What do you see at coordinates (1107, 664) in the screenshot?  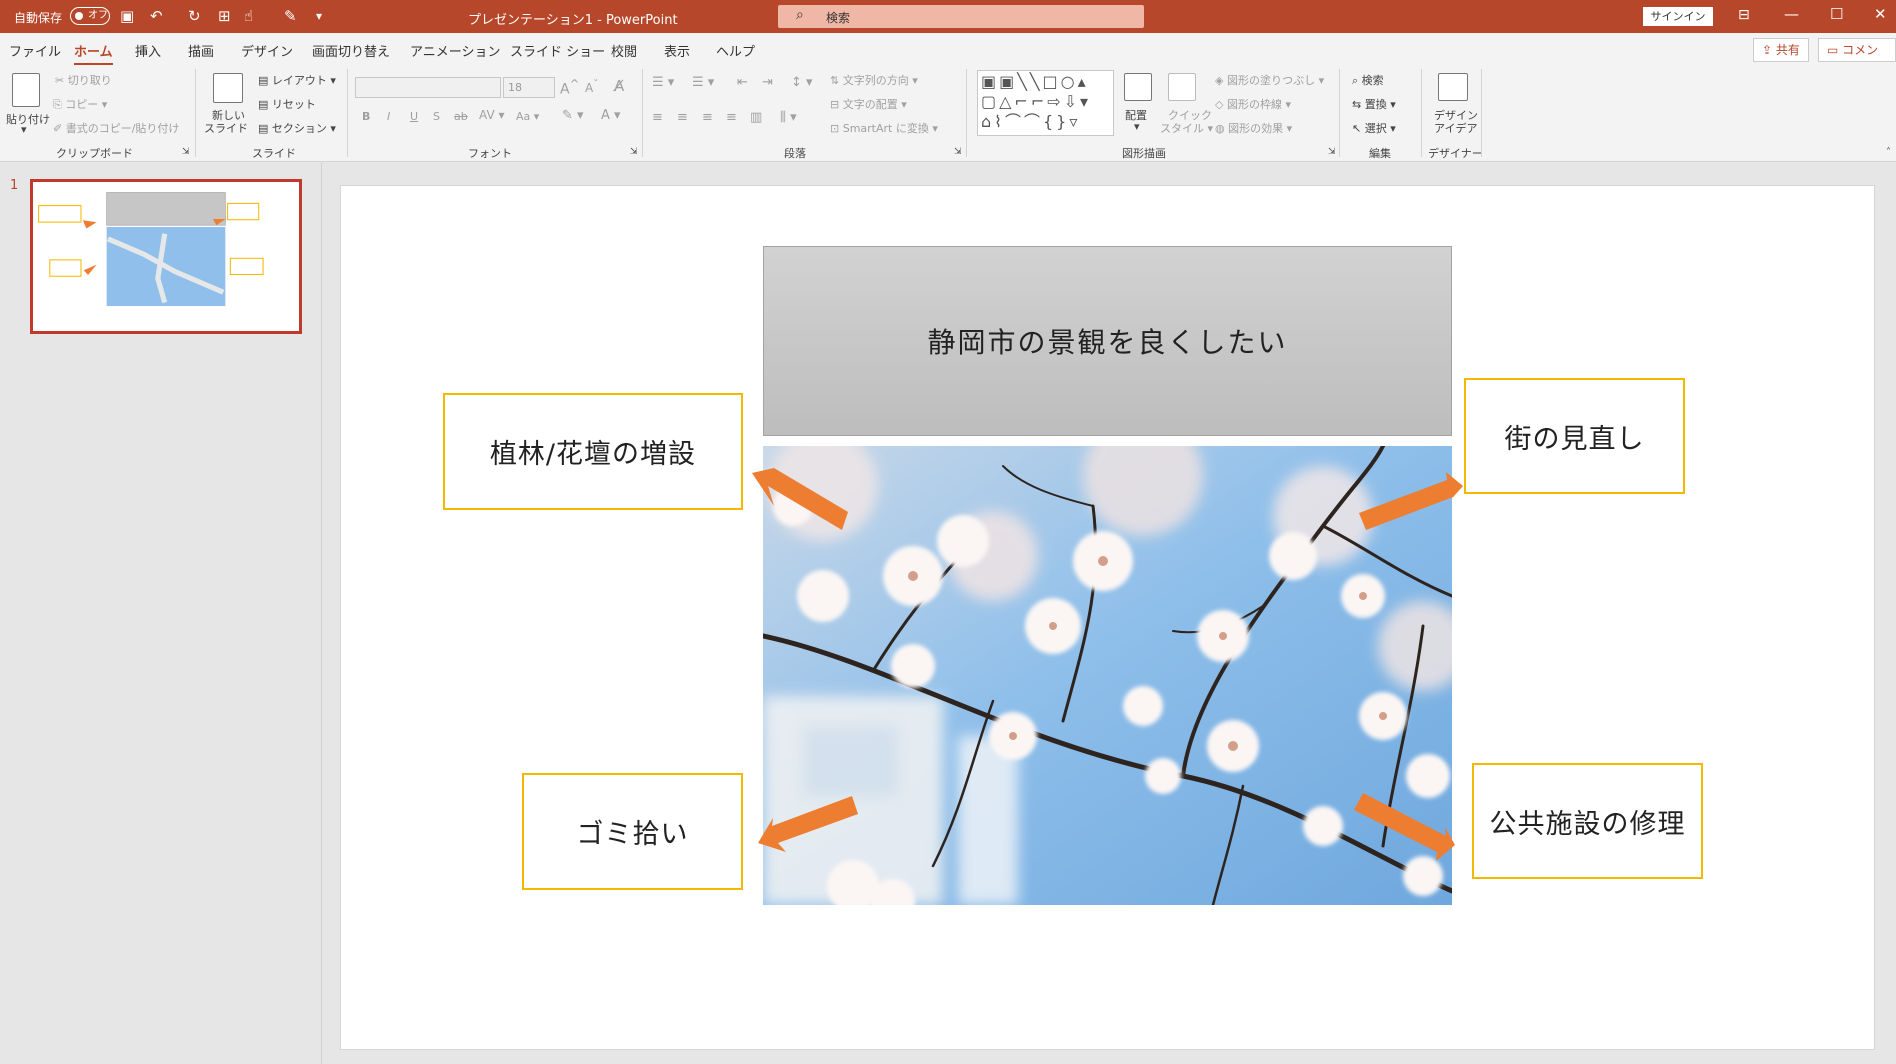 I see `arrow-overlay` at bounding box center [1107, 664].